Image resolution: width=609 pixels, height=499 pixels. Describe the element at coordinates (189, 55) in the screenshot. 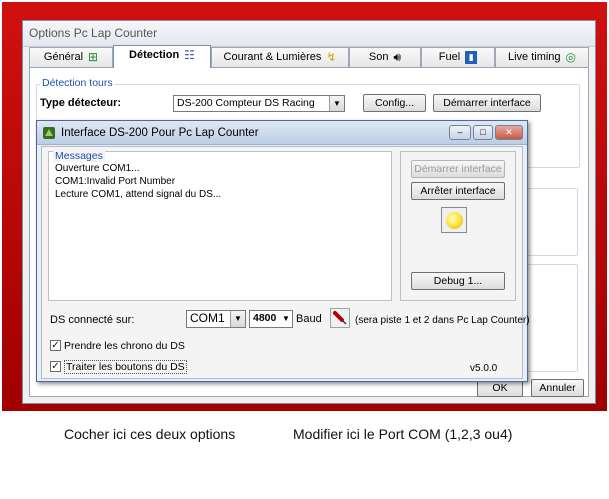

I see `sensor-icon: ☷` at that location.